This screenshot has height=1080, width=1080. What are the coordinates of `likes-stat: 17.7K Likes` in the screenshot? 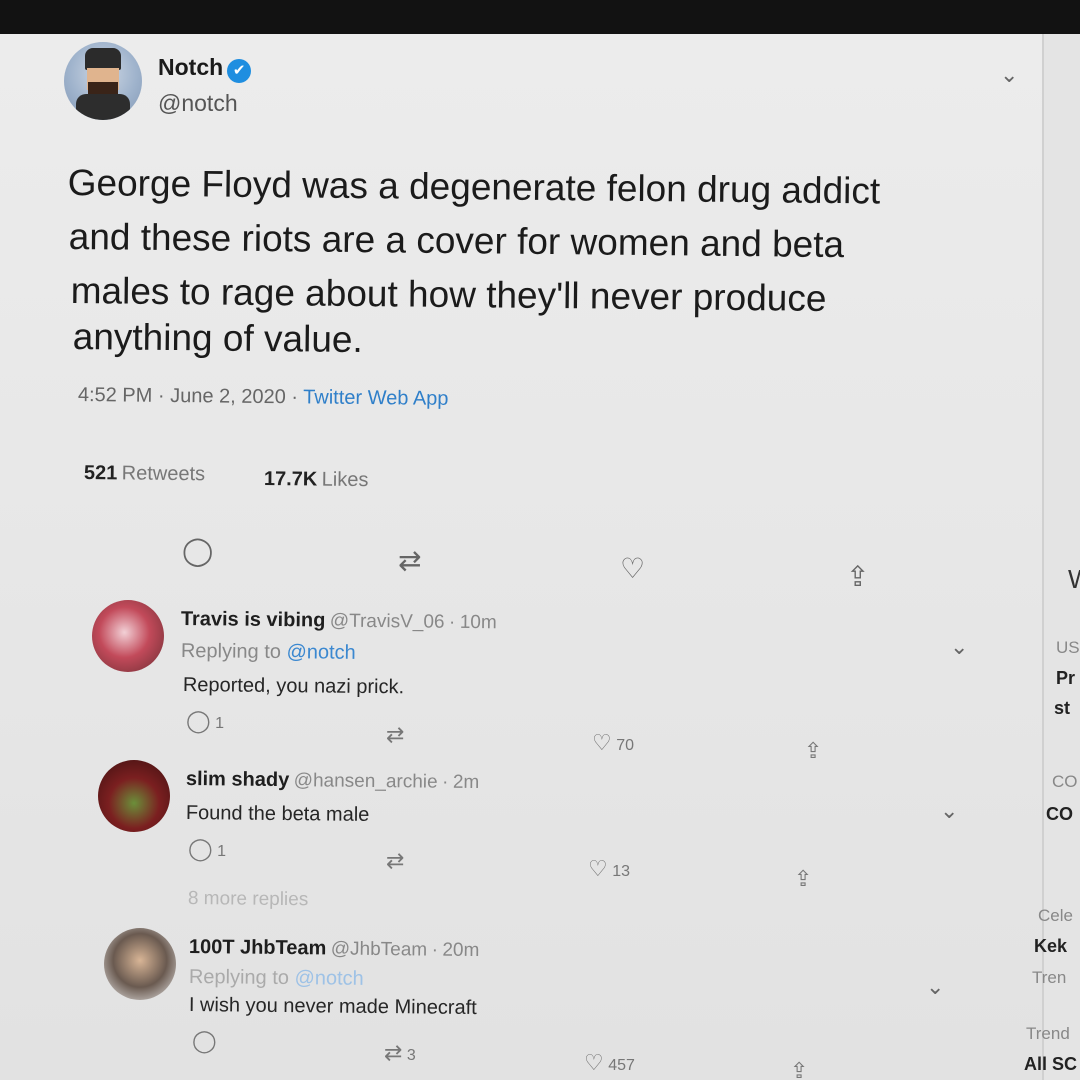 It's located at (316, 480).